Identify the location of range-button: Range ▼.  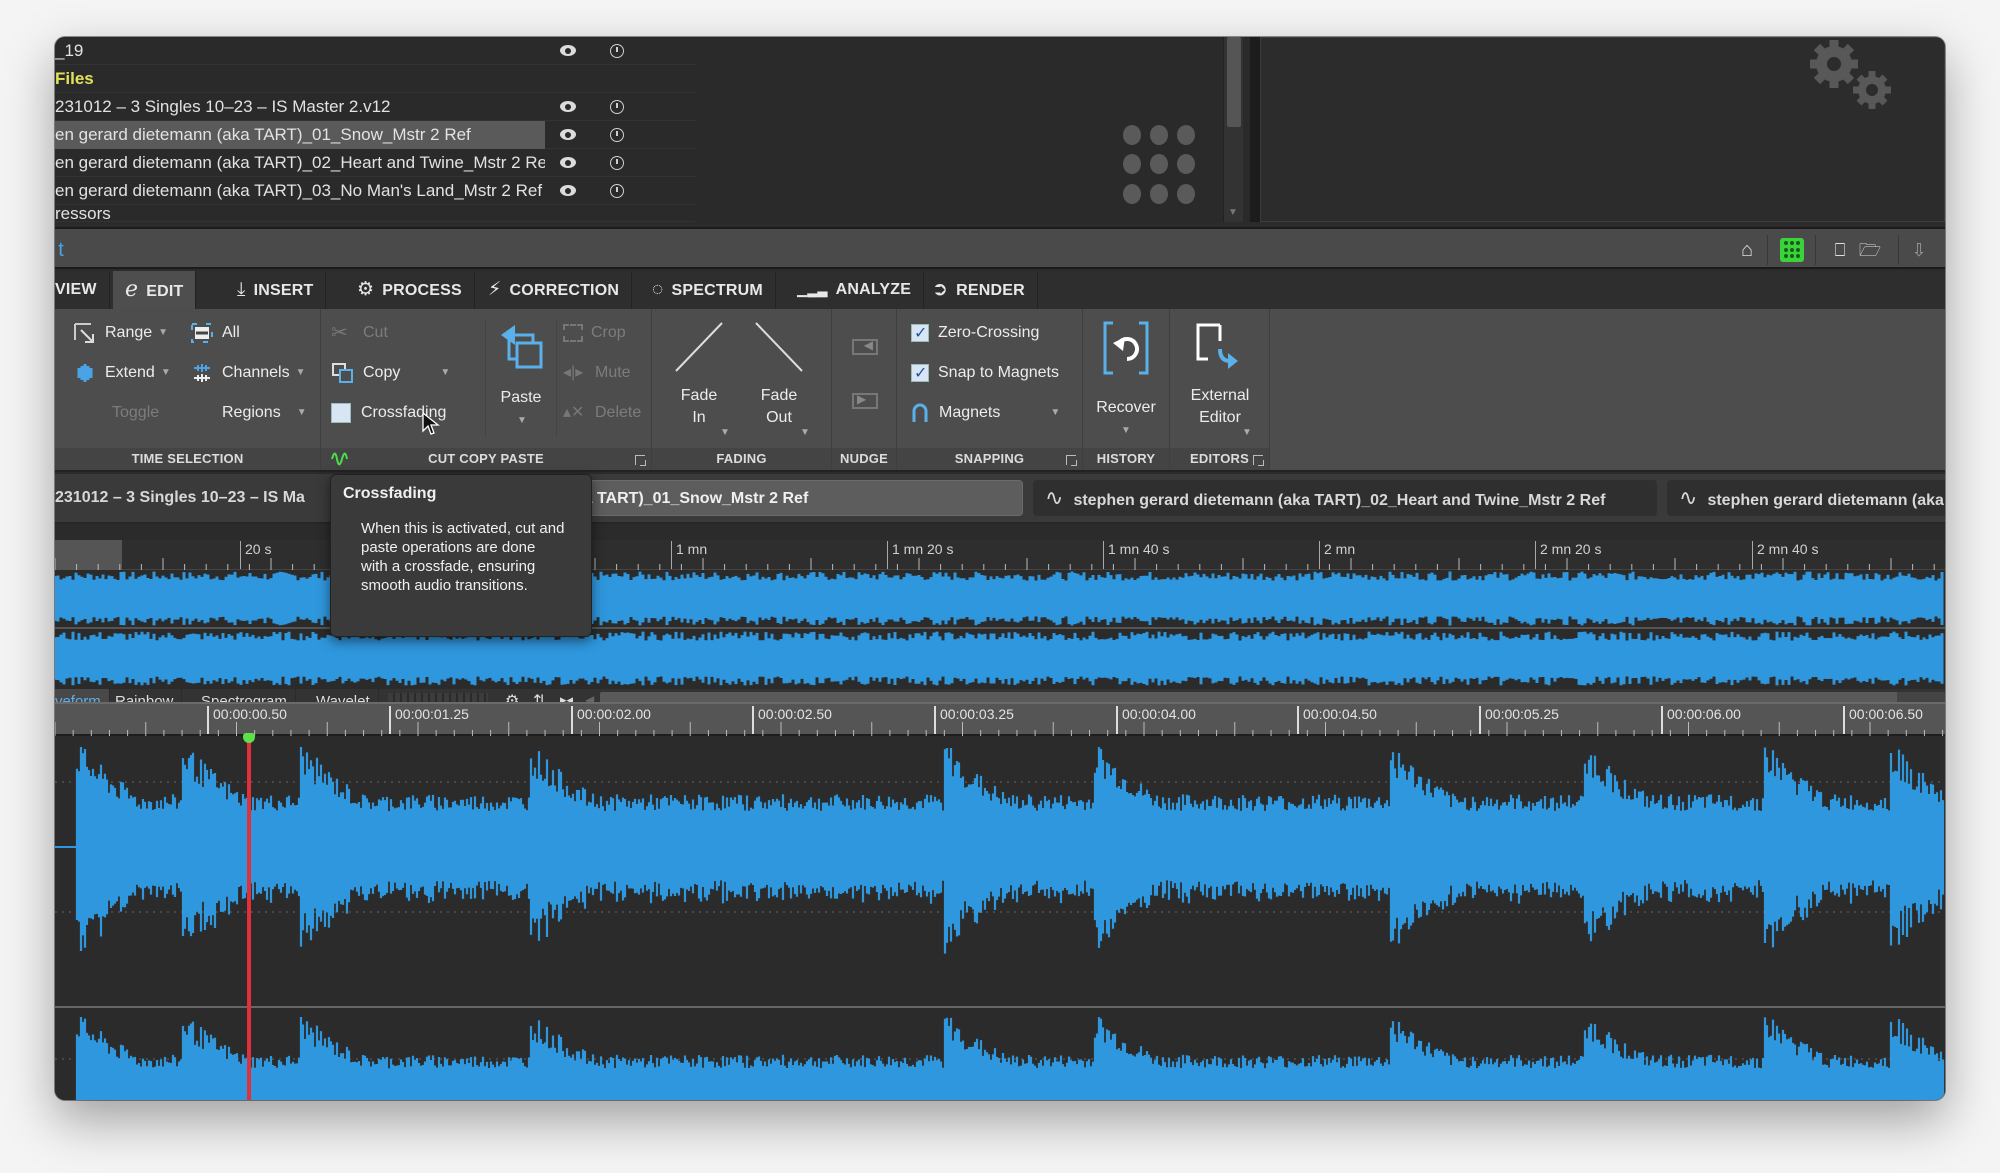
(120, 333).